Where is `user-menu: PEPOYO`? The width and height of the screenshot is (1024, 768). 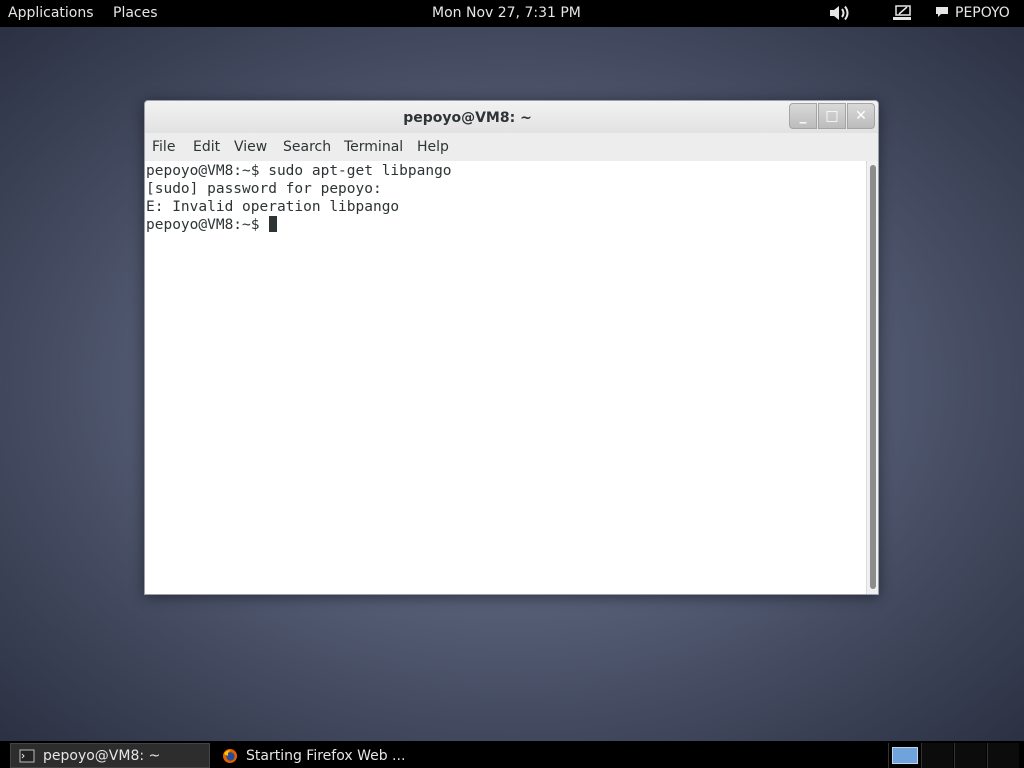
user-menu: PEPOYO is located at coordinates (972, 13).